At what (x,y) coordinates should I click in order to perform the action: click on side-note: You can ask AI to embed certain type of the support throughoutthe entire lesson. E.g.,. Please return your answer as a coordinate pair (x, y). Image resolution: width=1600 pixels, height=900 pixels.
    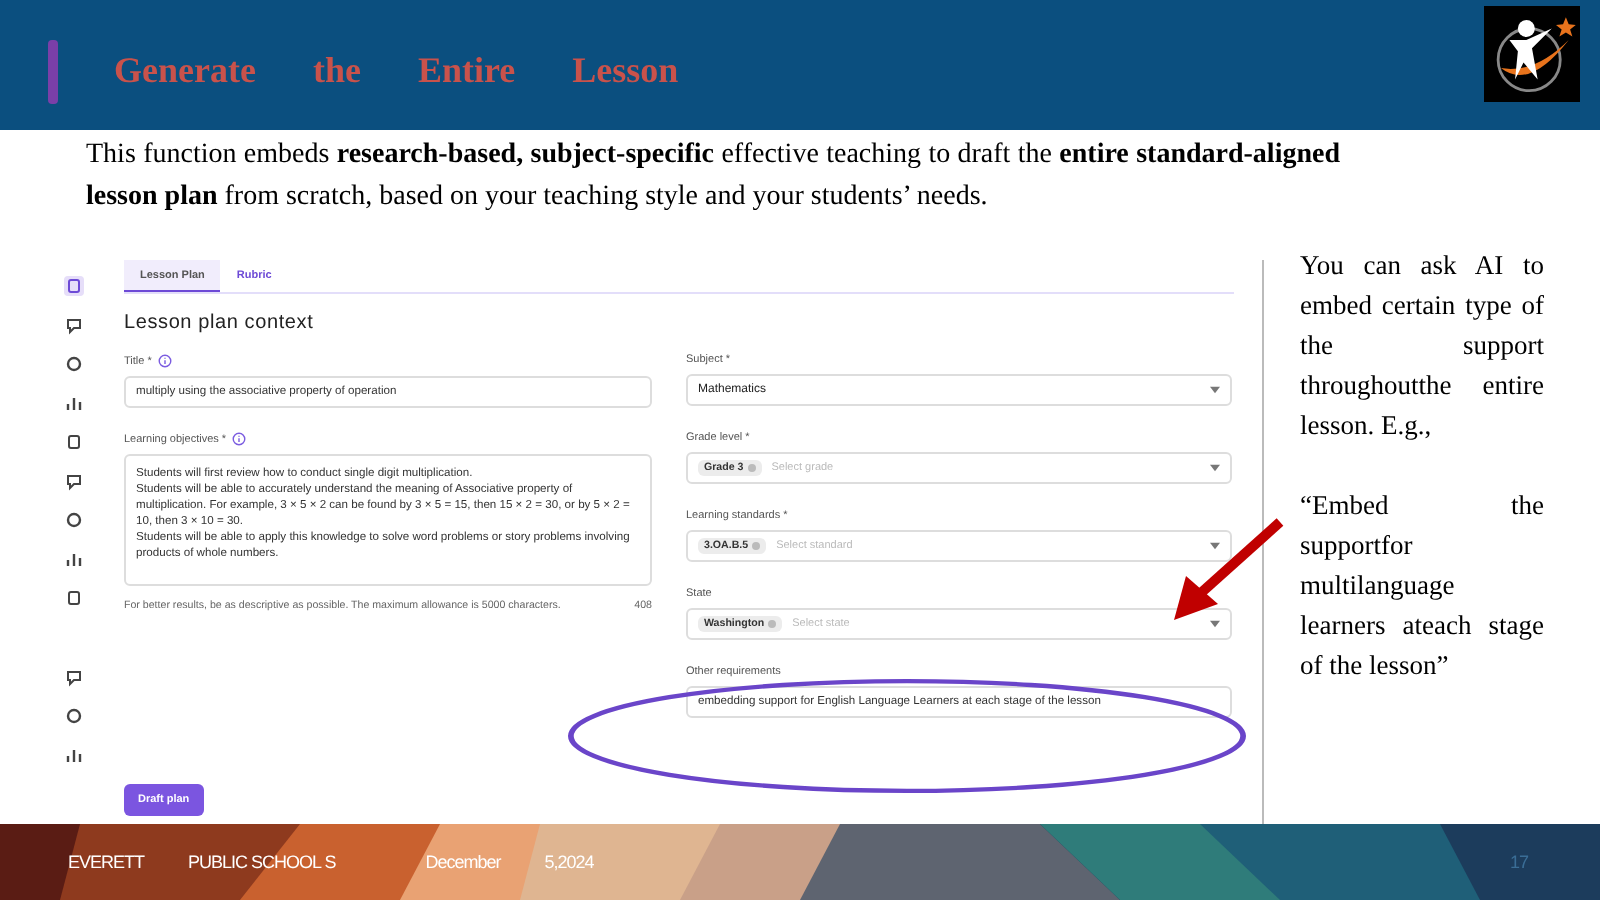
    Looking at the image, I should click on (1422, 346).